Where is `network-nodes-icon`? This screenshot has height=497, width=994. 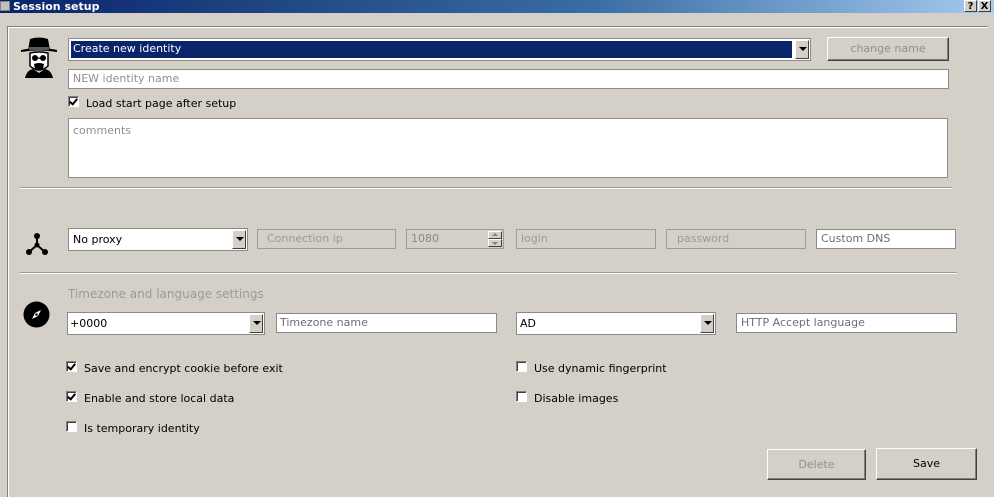 network-nodes-icon is located at coordinates (37, 244).